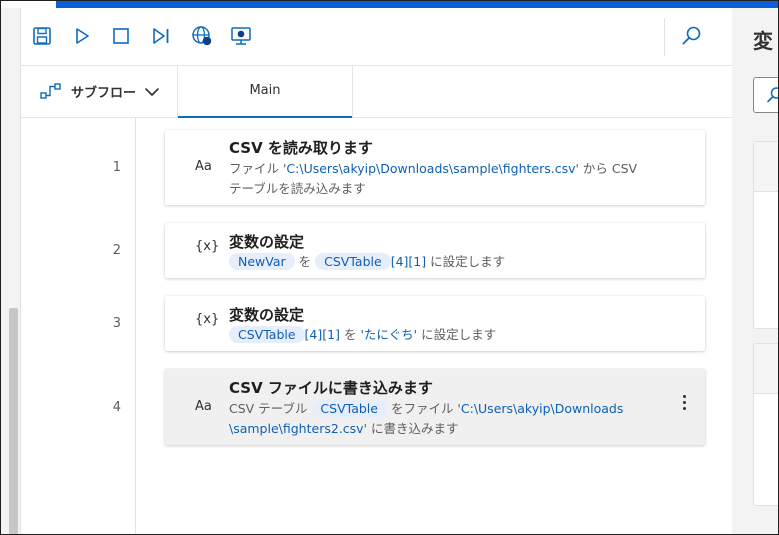 The image size is (779, 535). I want to click on tab-bar: サブフロー Main, so click(376, 92).